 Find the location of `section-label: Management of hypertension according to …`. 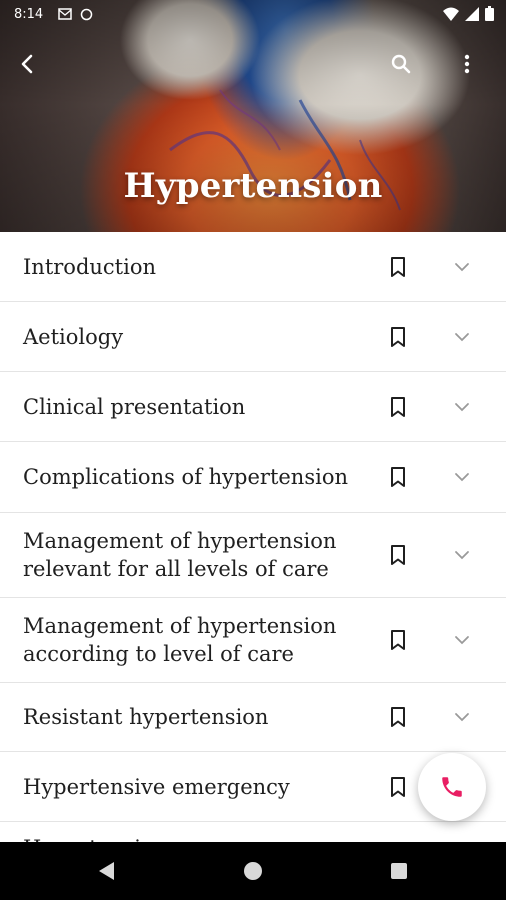

section-label: Management of hypertension according to … is located at coordinates (180, 640).